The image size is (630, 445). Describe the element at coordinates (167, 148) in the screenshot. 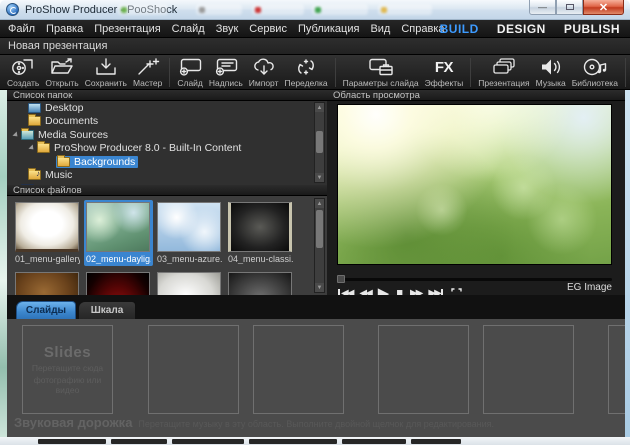

I see `folder-tree-item-proshow-content: ProShow Producer 8.0 - Built-In Content` at that location.